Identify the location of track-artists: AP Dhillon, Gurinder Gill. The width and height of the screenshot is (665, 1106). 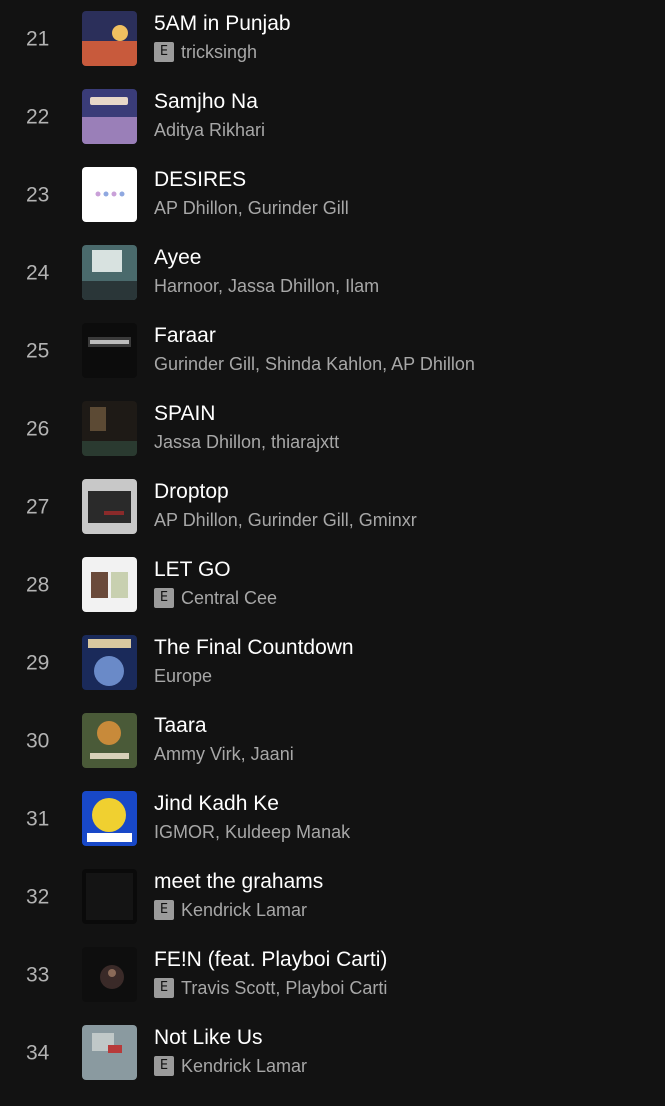
(251, 208).